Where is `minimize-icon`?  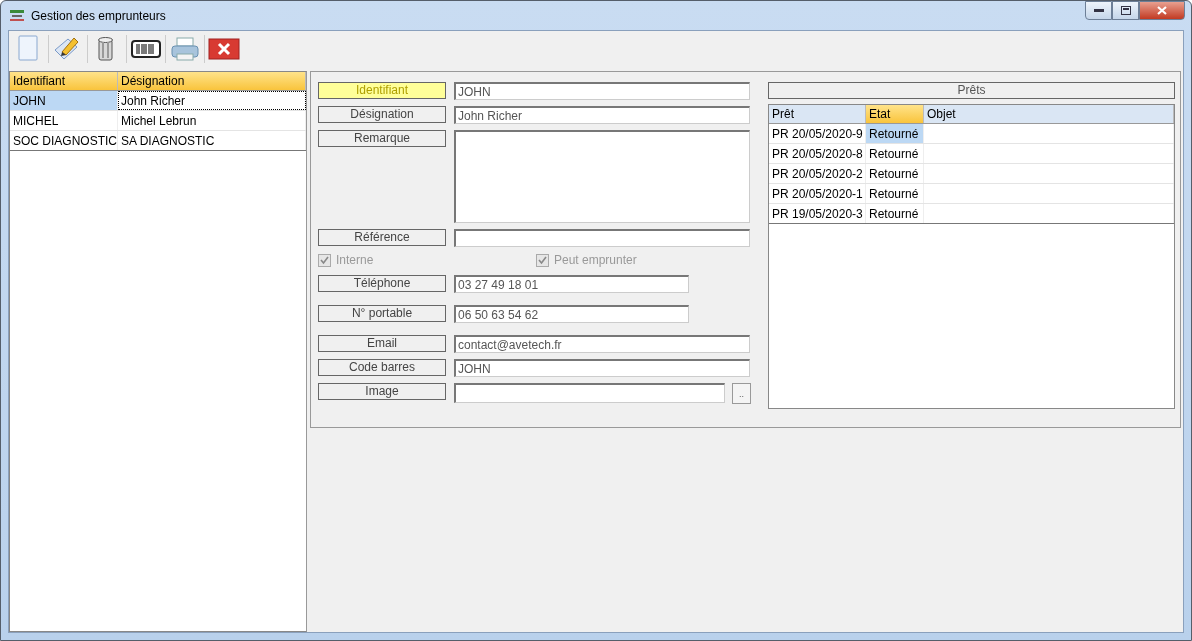
minimize-icon is located at coordinates (1098, 10).